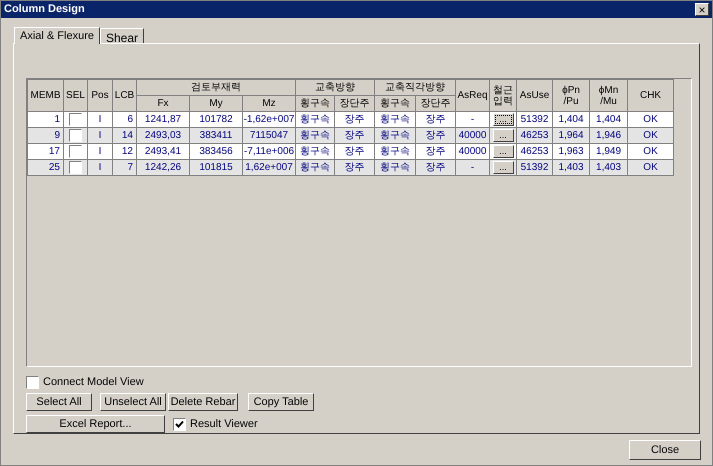  Describe the element at coordinates (124, 168) in the screenshot. I see `load-case-cell: 7` at that location.